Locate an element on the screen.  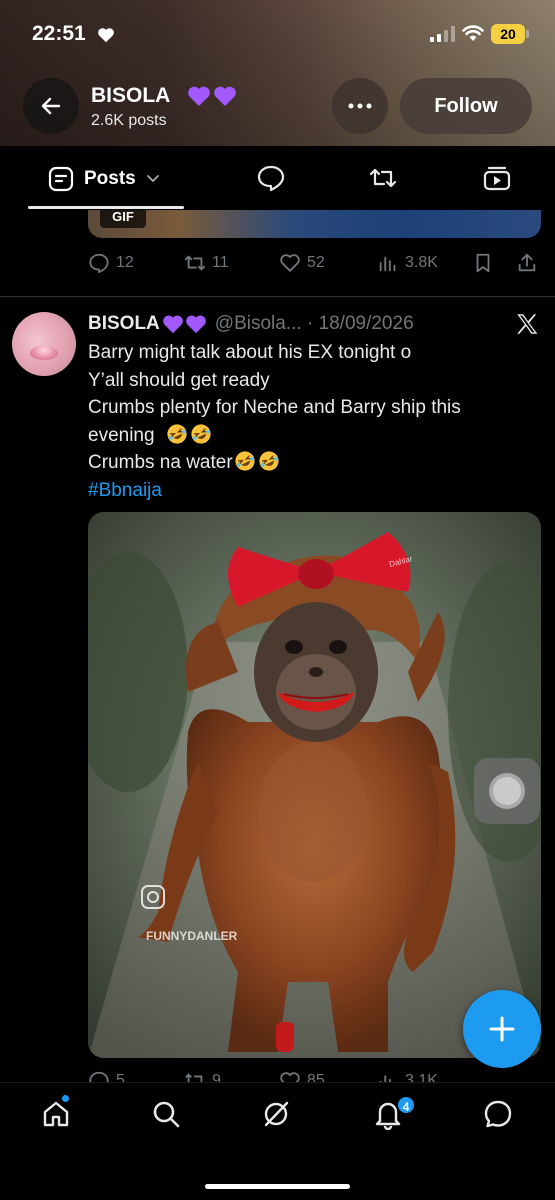
arrow-left-icon is located at coordinates (51, 106).